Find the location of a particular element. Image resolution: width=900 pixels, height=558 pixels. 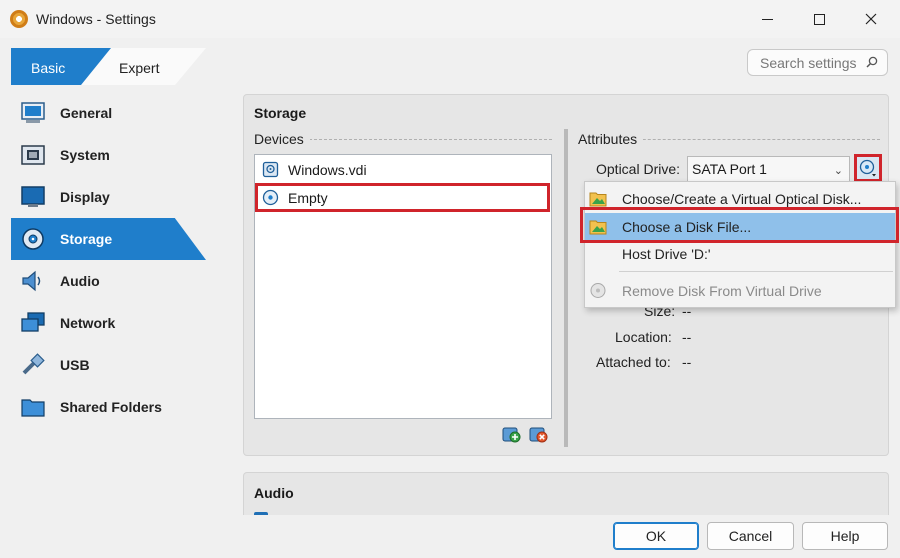

mode-tabs: Expert Basic is located at coordinates (108, 66).